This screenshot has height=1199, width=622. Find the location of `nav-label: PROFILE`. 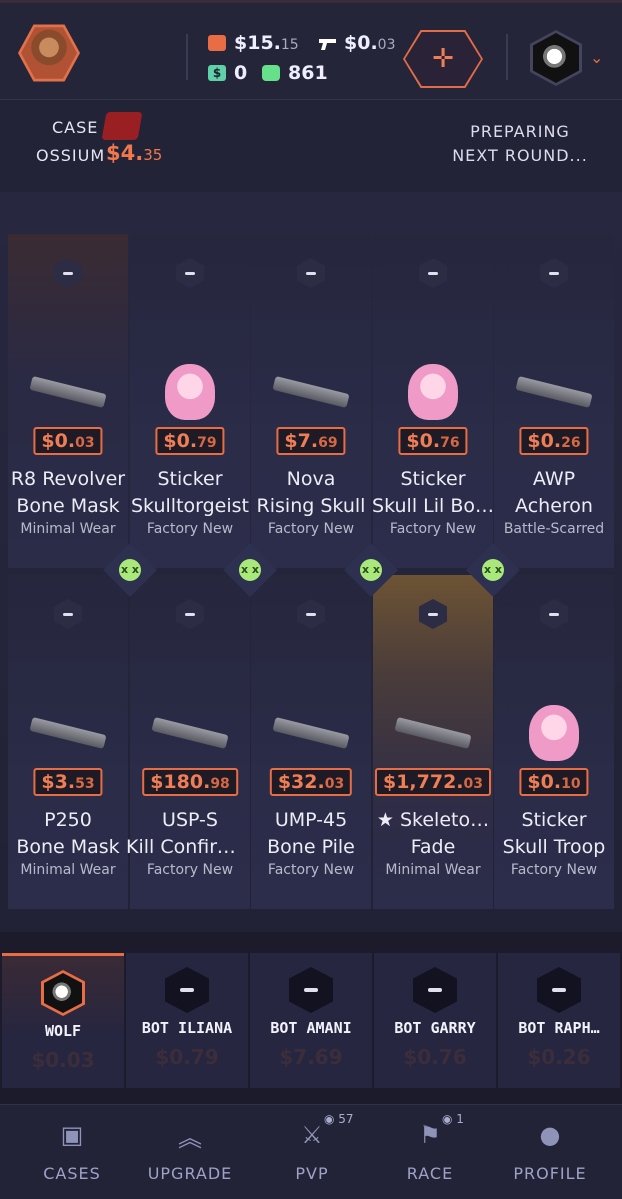

nav-label: PROFILE is located at coordinates (550, 1173).